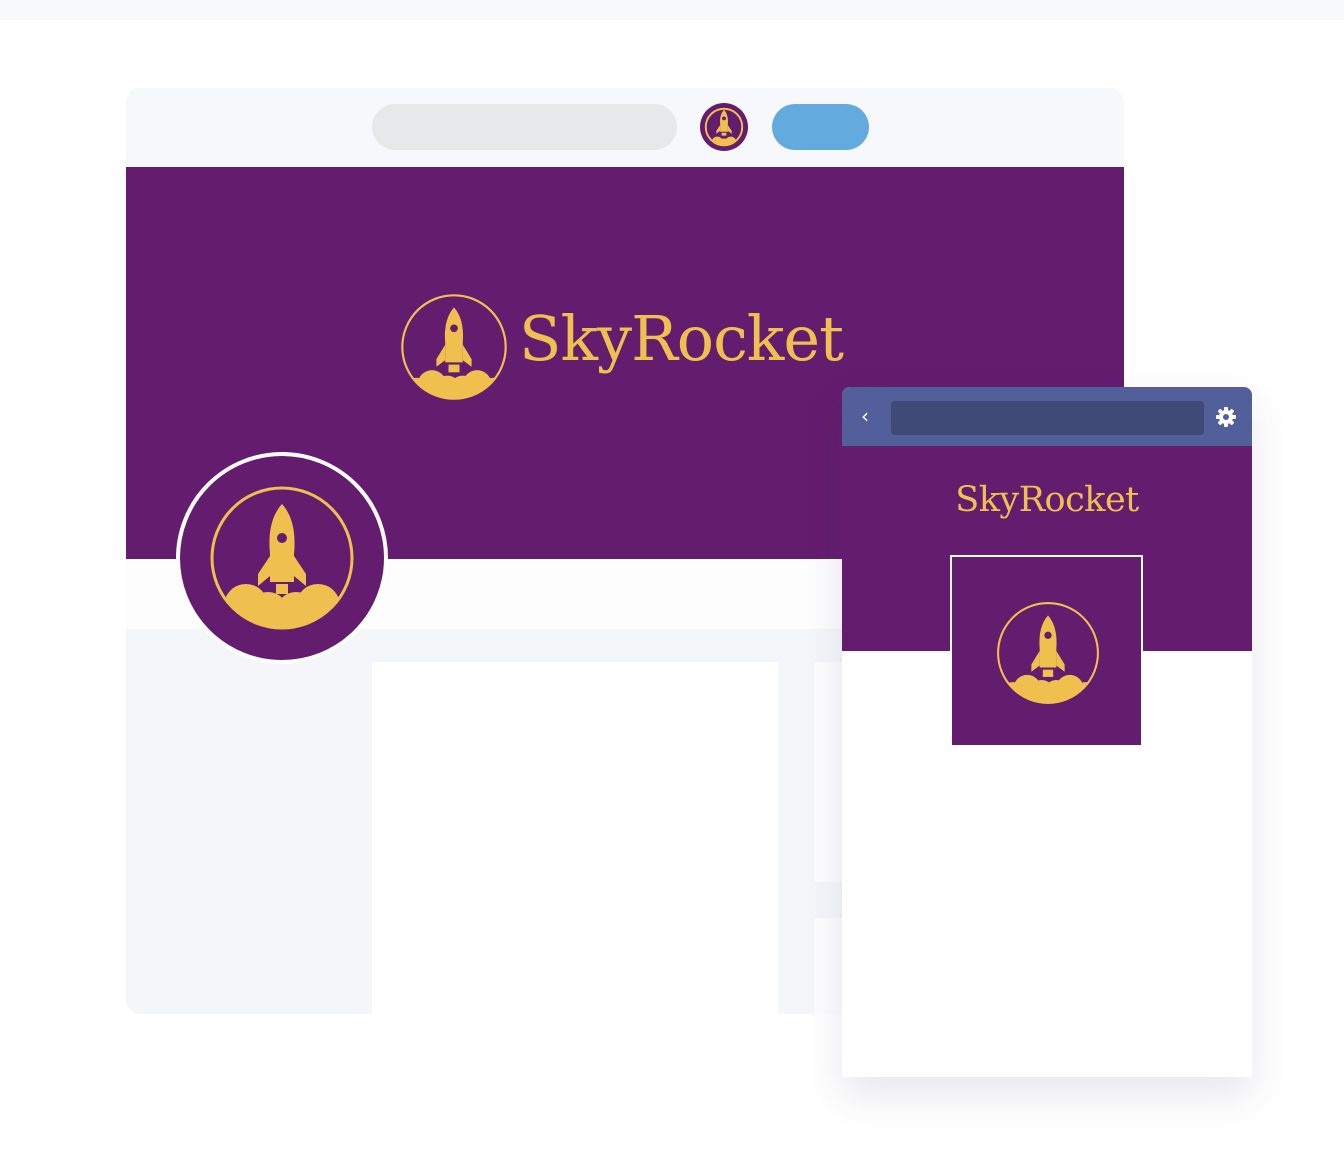  I want to click on mobile-cover-brand-name: SkyRocket, so click(1047, 500).